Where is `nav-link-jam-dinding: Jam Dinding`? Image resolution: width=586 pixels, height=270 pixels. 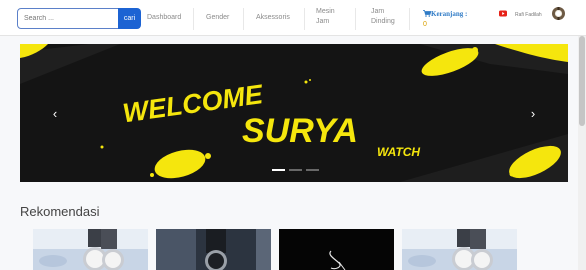 nav-link-jam-dinding: Jam Dinding is located at coordinates (383, 17).